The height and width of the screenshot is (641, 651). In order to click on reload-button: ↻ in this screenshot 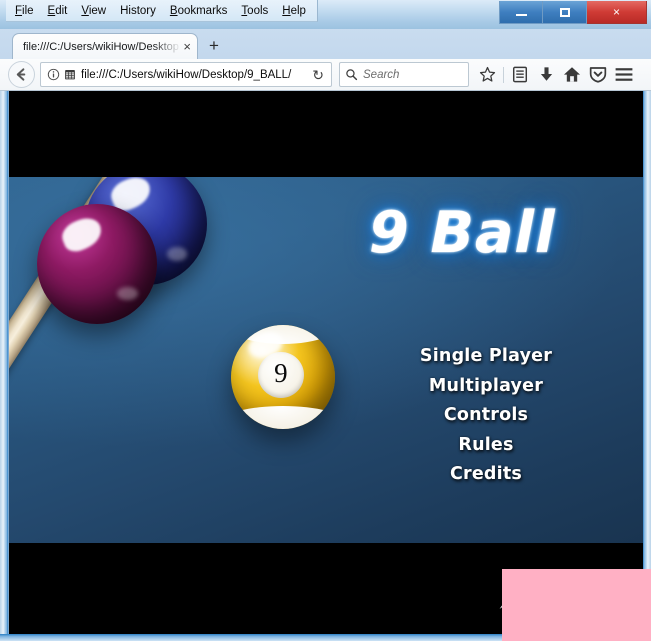, I will do `click(318, 75)`.